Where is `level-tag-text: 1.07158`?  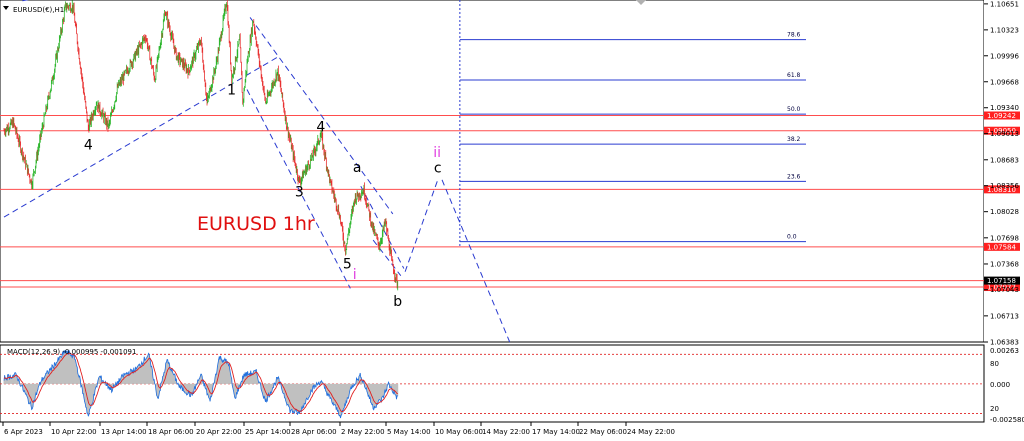
level-tag-text: 1.07158 is located at coordinates (1001, 281).